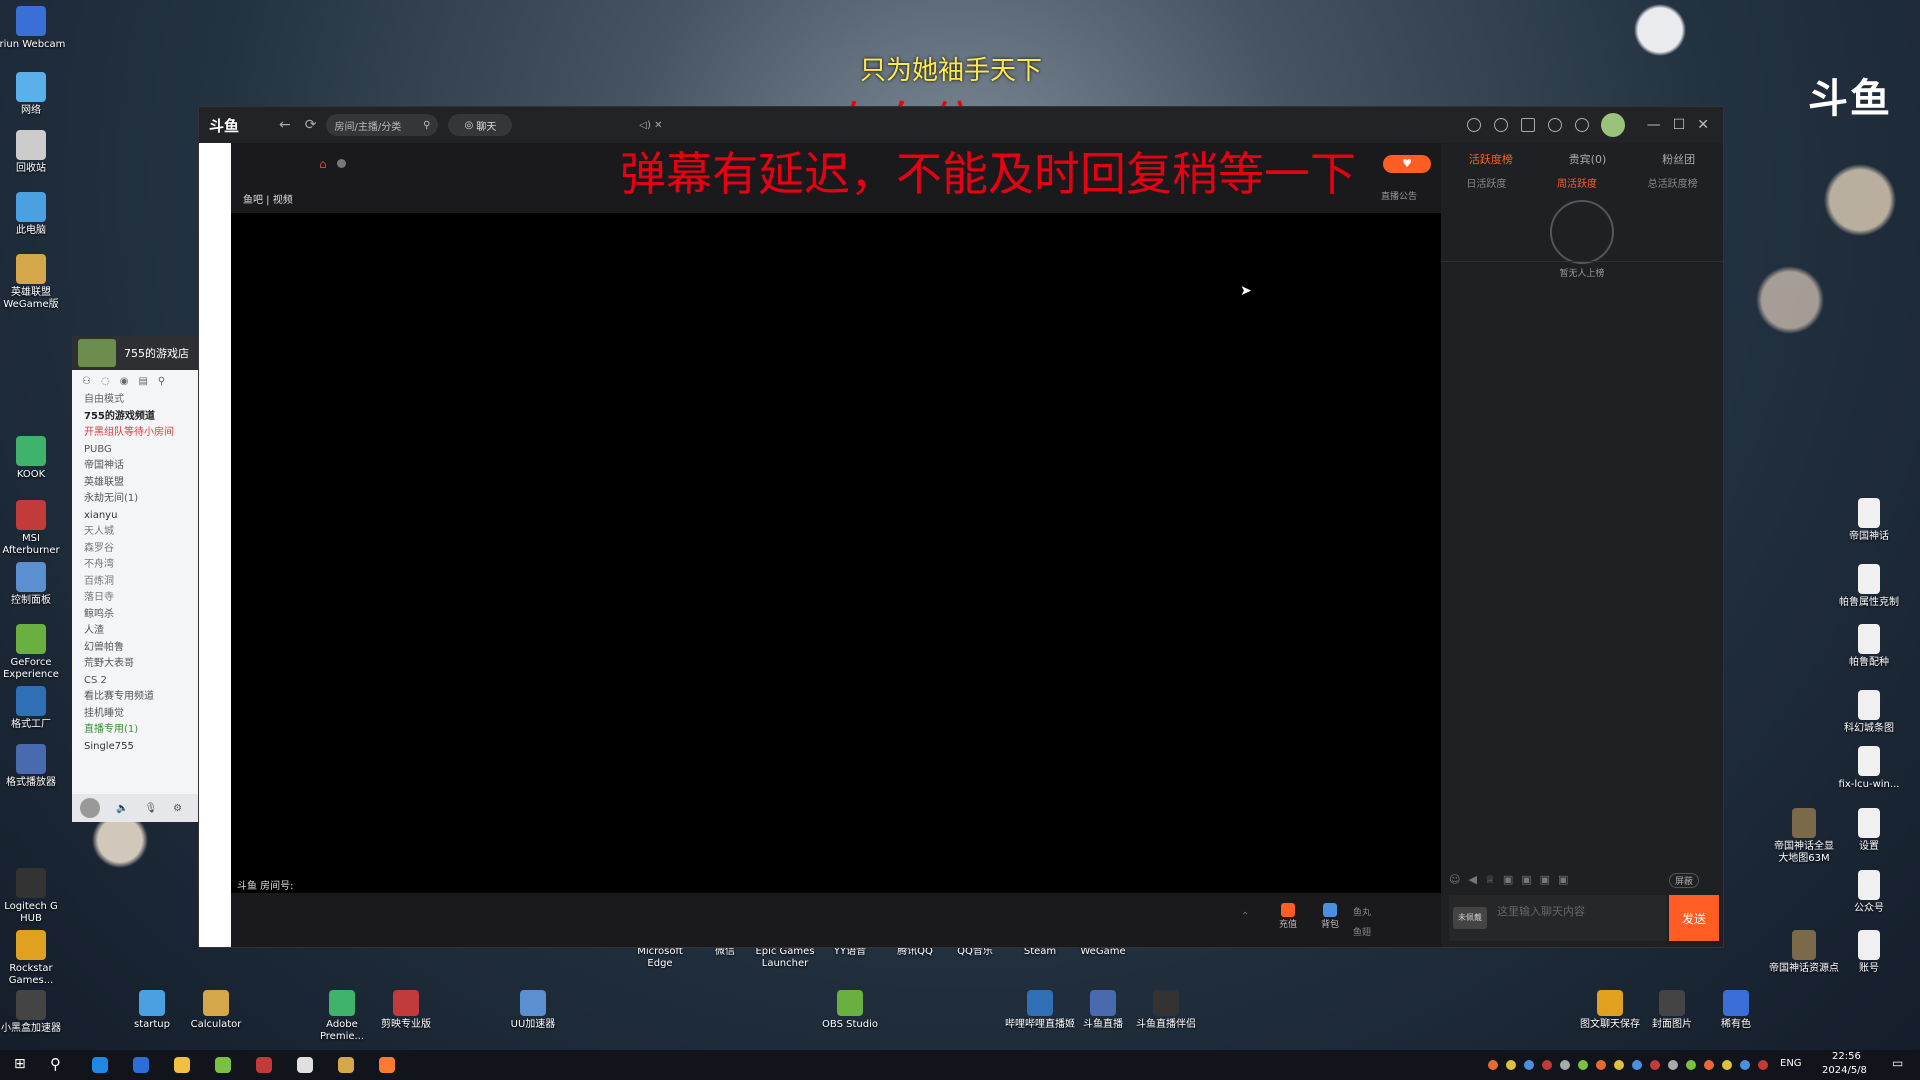 The image size is (1920, 1080). What do you see at coordinates (1577, 182) in the screenshot?
I see `subtab-weekly: 周活跃度` at bounding box center [1577, 182].